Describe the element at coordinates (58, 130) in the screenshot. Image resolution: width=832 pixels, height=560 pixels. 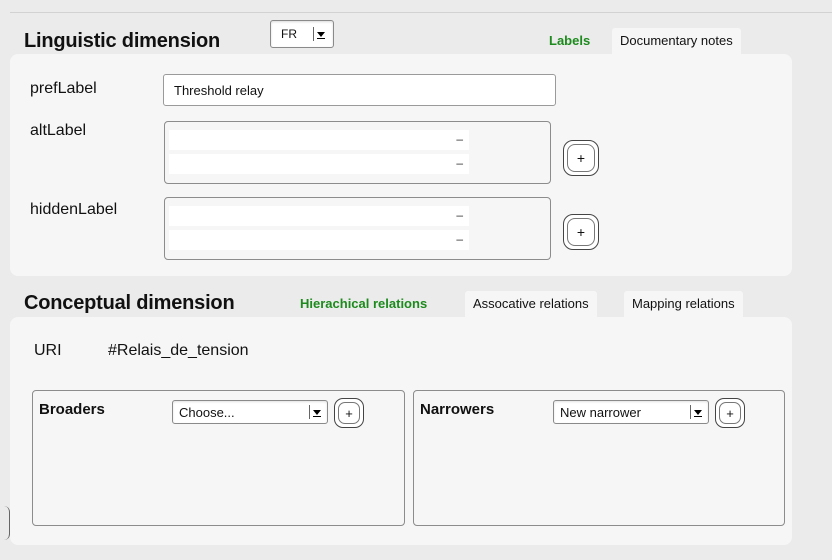
I see `alt-label-caption: altLabel` at that location.